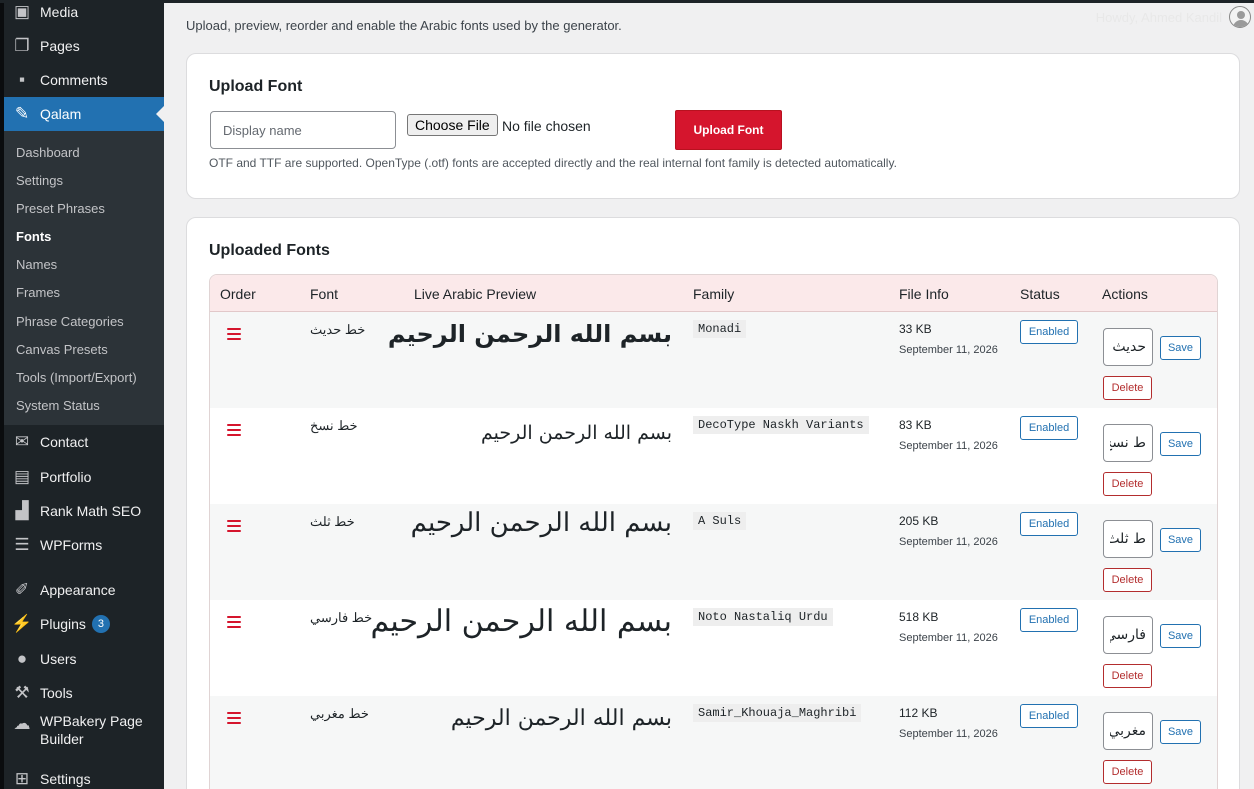 The image size is (1254, 789). Describe the element at coordinates (70, 321) in the screenshot. I see `submenu-phrase-categories: Phrase Categories` at that location.